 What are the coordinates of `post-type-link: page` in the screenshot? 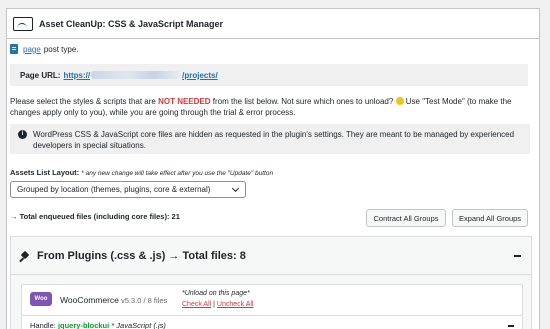 It's located at (32, 49).